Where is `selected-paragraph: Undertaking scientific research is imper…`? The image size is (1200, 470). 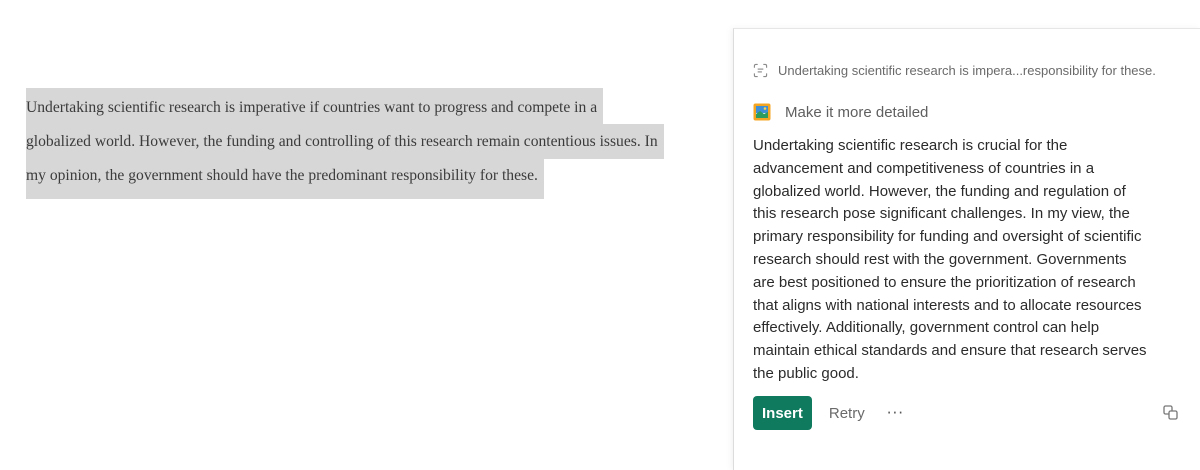
selected-paragraph: Undertaking scientific research is imper… is located at coordinates (369, 143).